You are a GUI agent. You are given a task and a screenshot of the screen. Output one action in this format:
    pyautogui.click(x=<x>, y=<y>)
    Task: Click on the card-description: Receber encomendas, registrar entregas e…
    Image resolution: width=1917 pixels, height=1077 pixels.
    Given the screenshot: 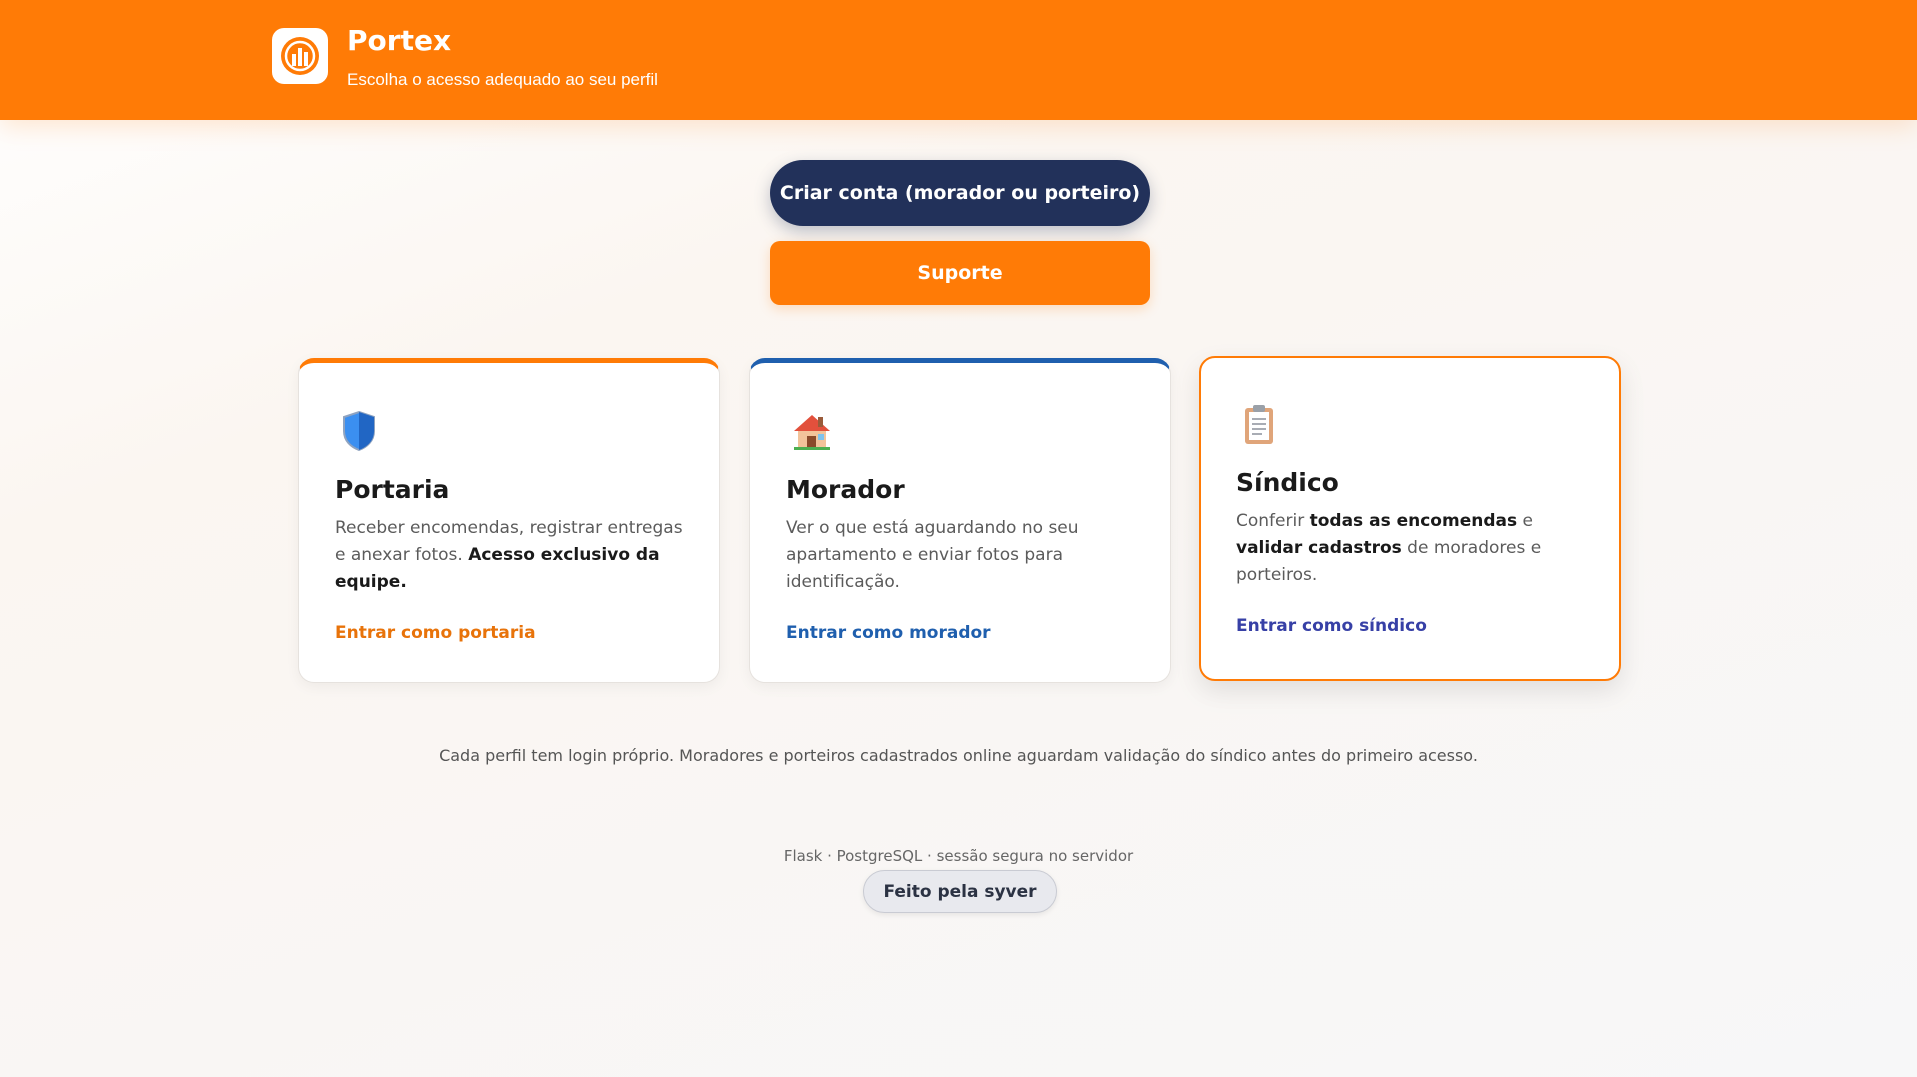 What is the action you would take?
    pyautogui.click(x=509, y=555)
    